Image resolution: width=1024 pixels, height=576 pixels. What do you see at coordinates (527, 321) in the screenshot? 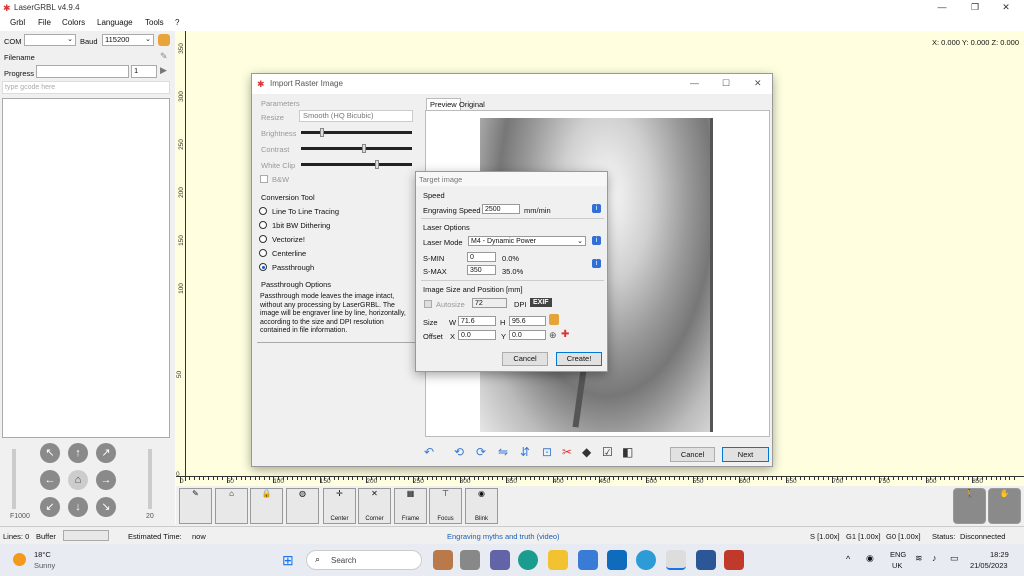
I see `height-input: 95.6` at bounding box center [527, 321].